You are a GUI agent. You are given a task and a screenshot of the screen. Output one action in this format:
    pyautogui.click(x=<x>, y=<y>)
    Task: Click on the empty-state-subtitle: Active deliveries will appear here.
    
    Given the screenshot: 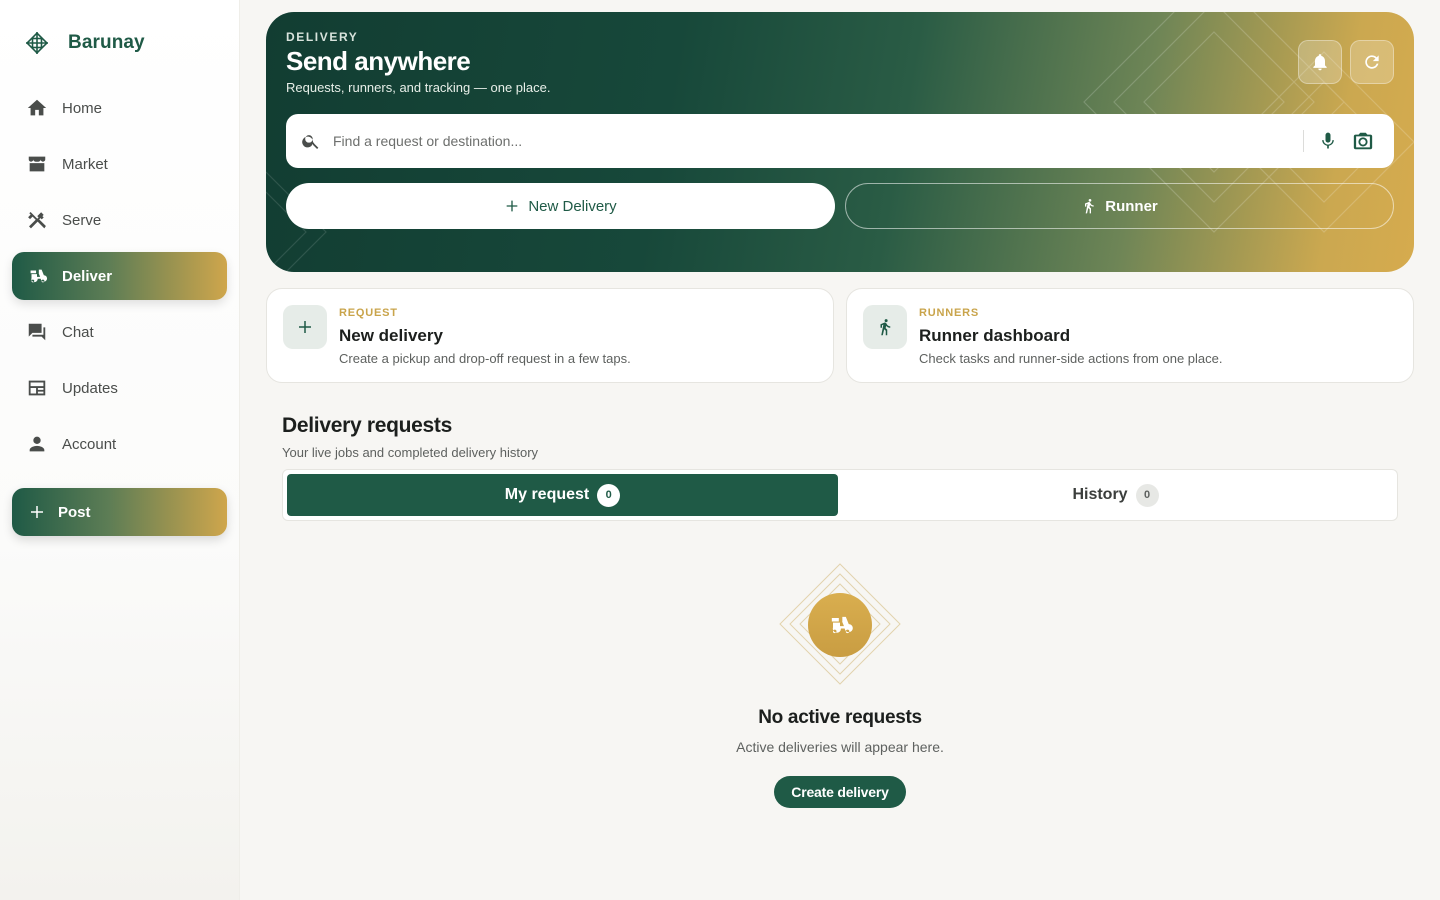 What is the action you would take?
    pyautogui.click(x=840, y=747)
    